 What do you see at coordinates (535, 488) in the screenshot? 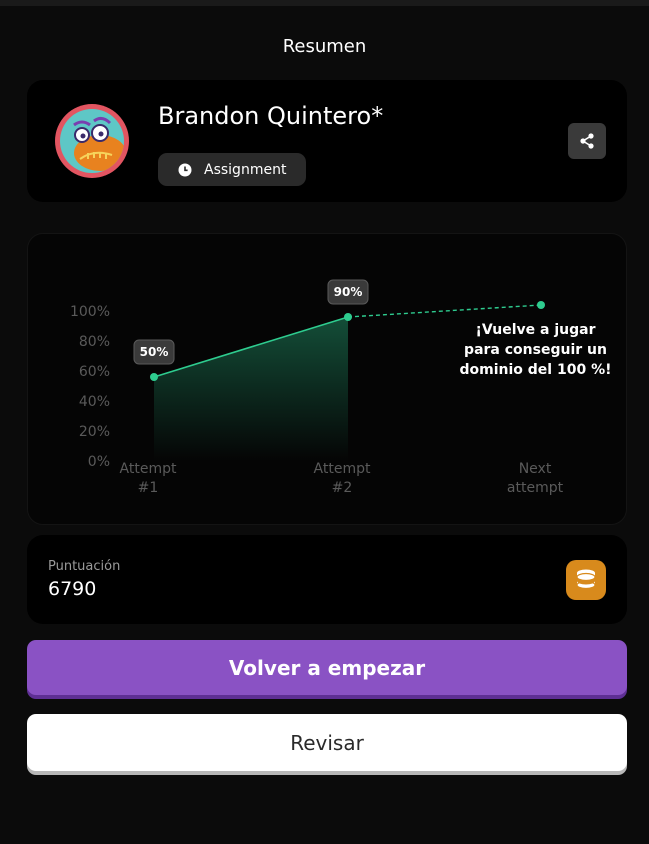
I see `x-tick-label: attempt` at bounding box center [535, 488].